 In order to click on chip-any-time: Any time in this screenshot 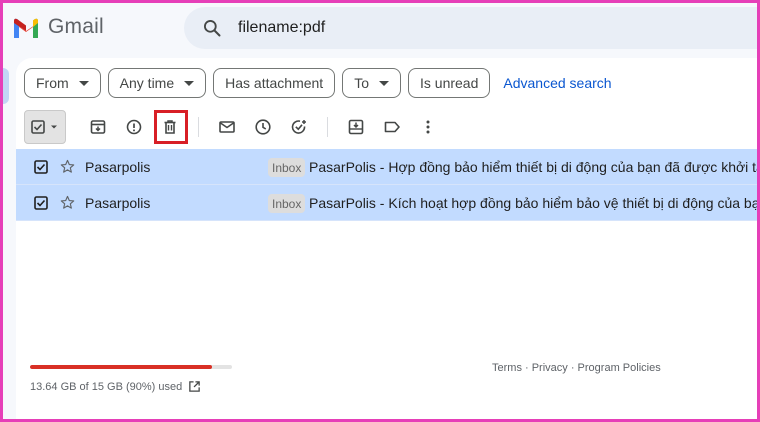, I will do `click(157, 83)`.